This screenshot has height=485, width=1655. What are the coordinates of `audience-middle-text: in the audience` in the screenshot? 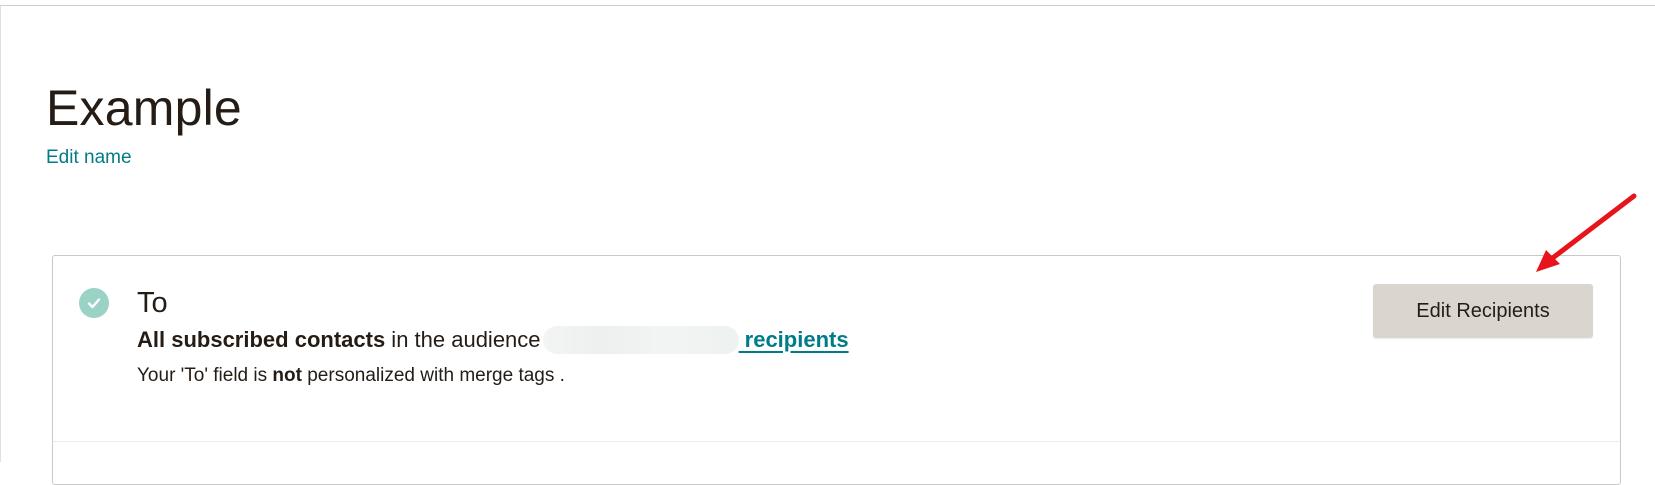 It's located at (463, 339).